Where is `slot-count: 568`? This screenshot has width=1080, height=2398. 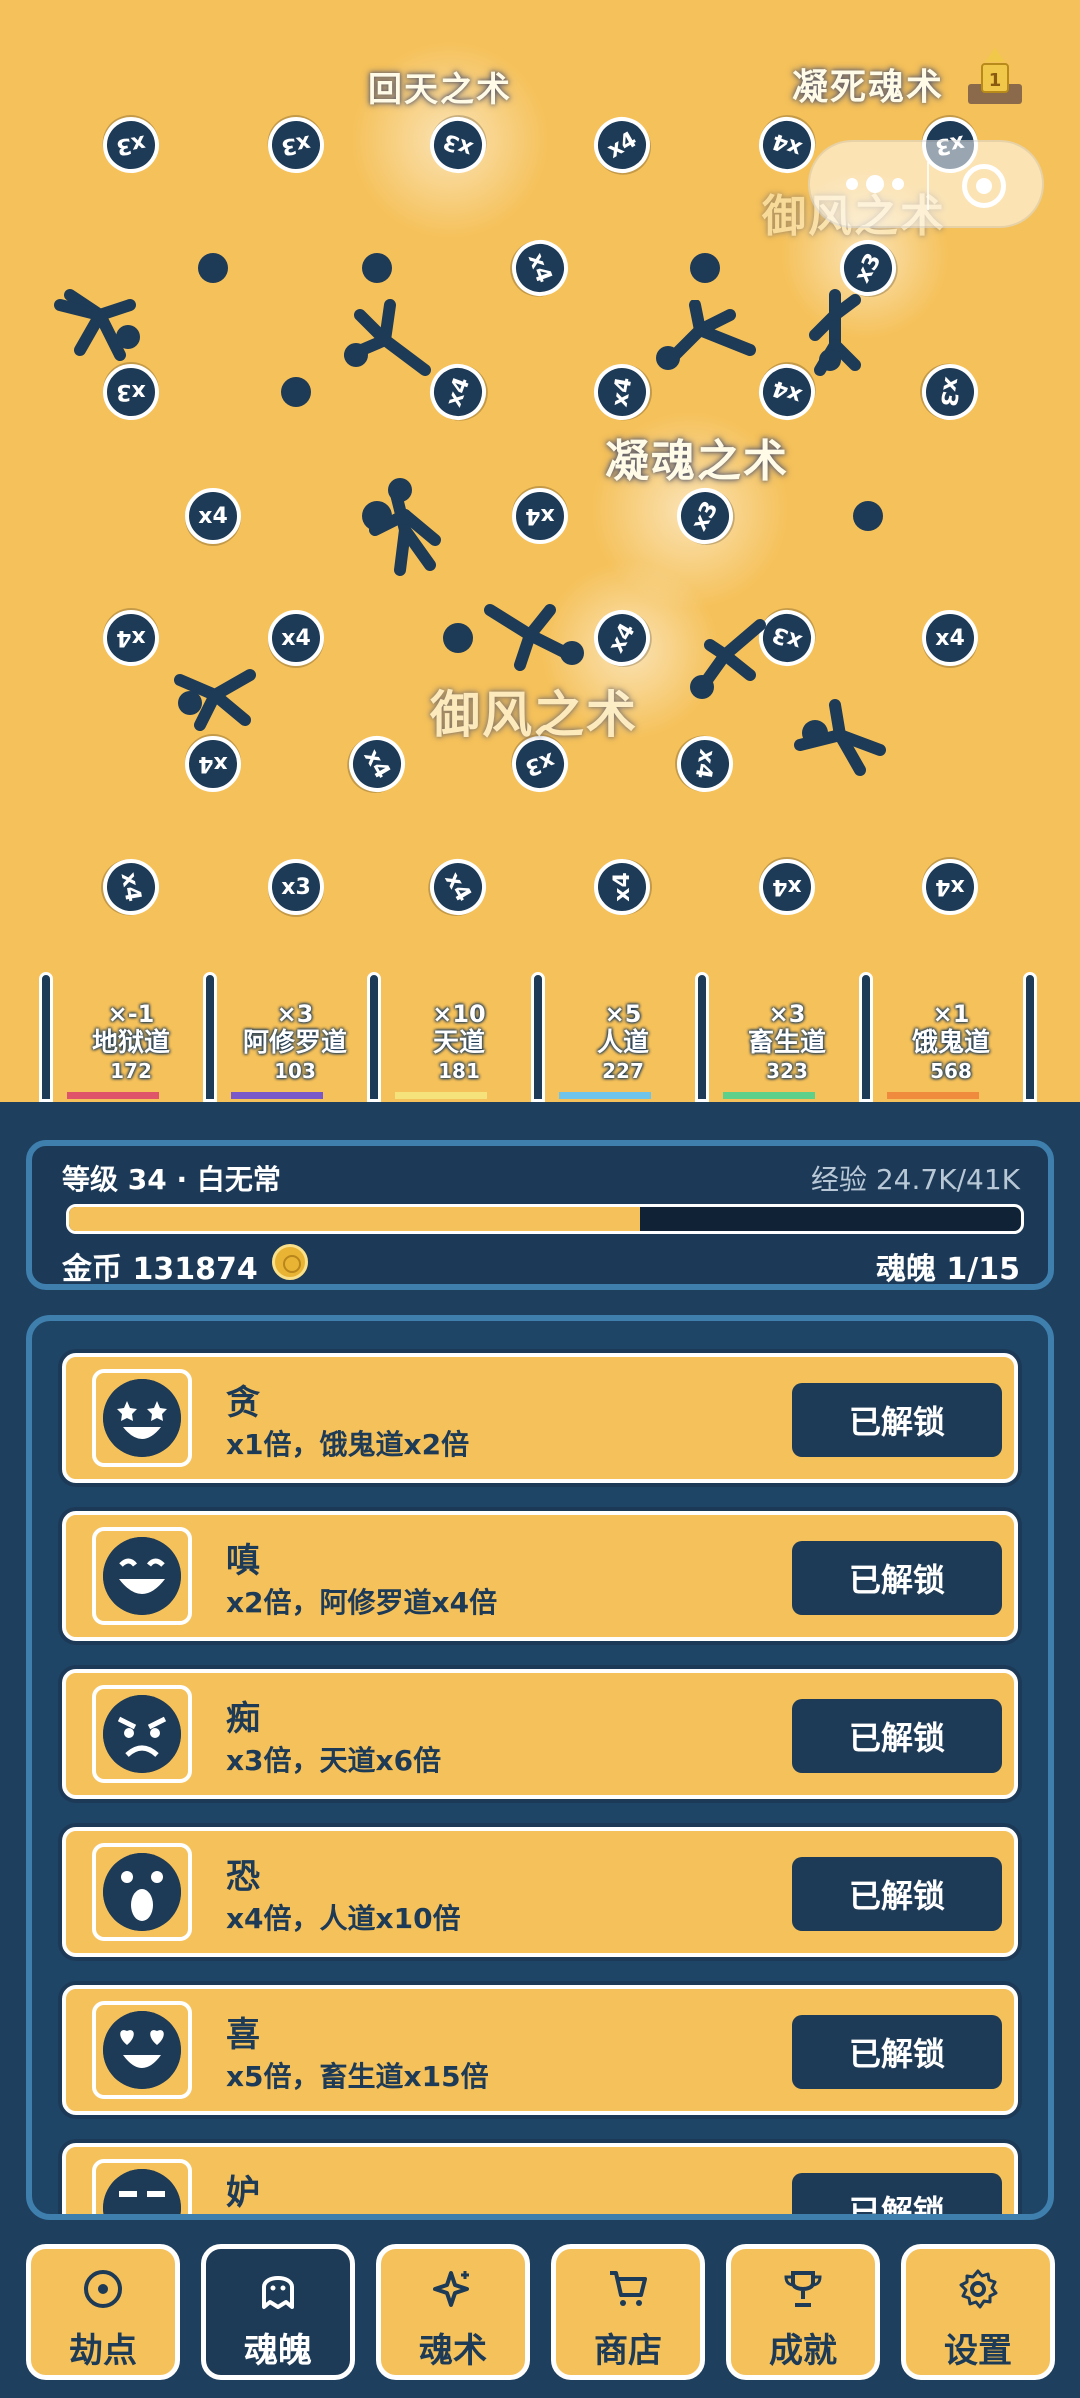 slot-count: 568 is located at coordinates (951, 1071).